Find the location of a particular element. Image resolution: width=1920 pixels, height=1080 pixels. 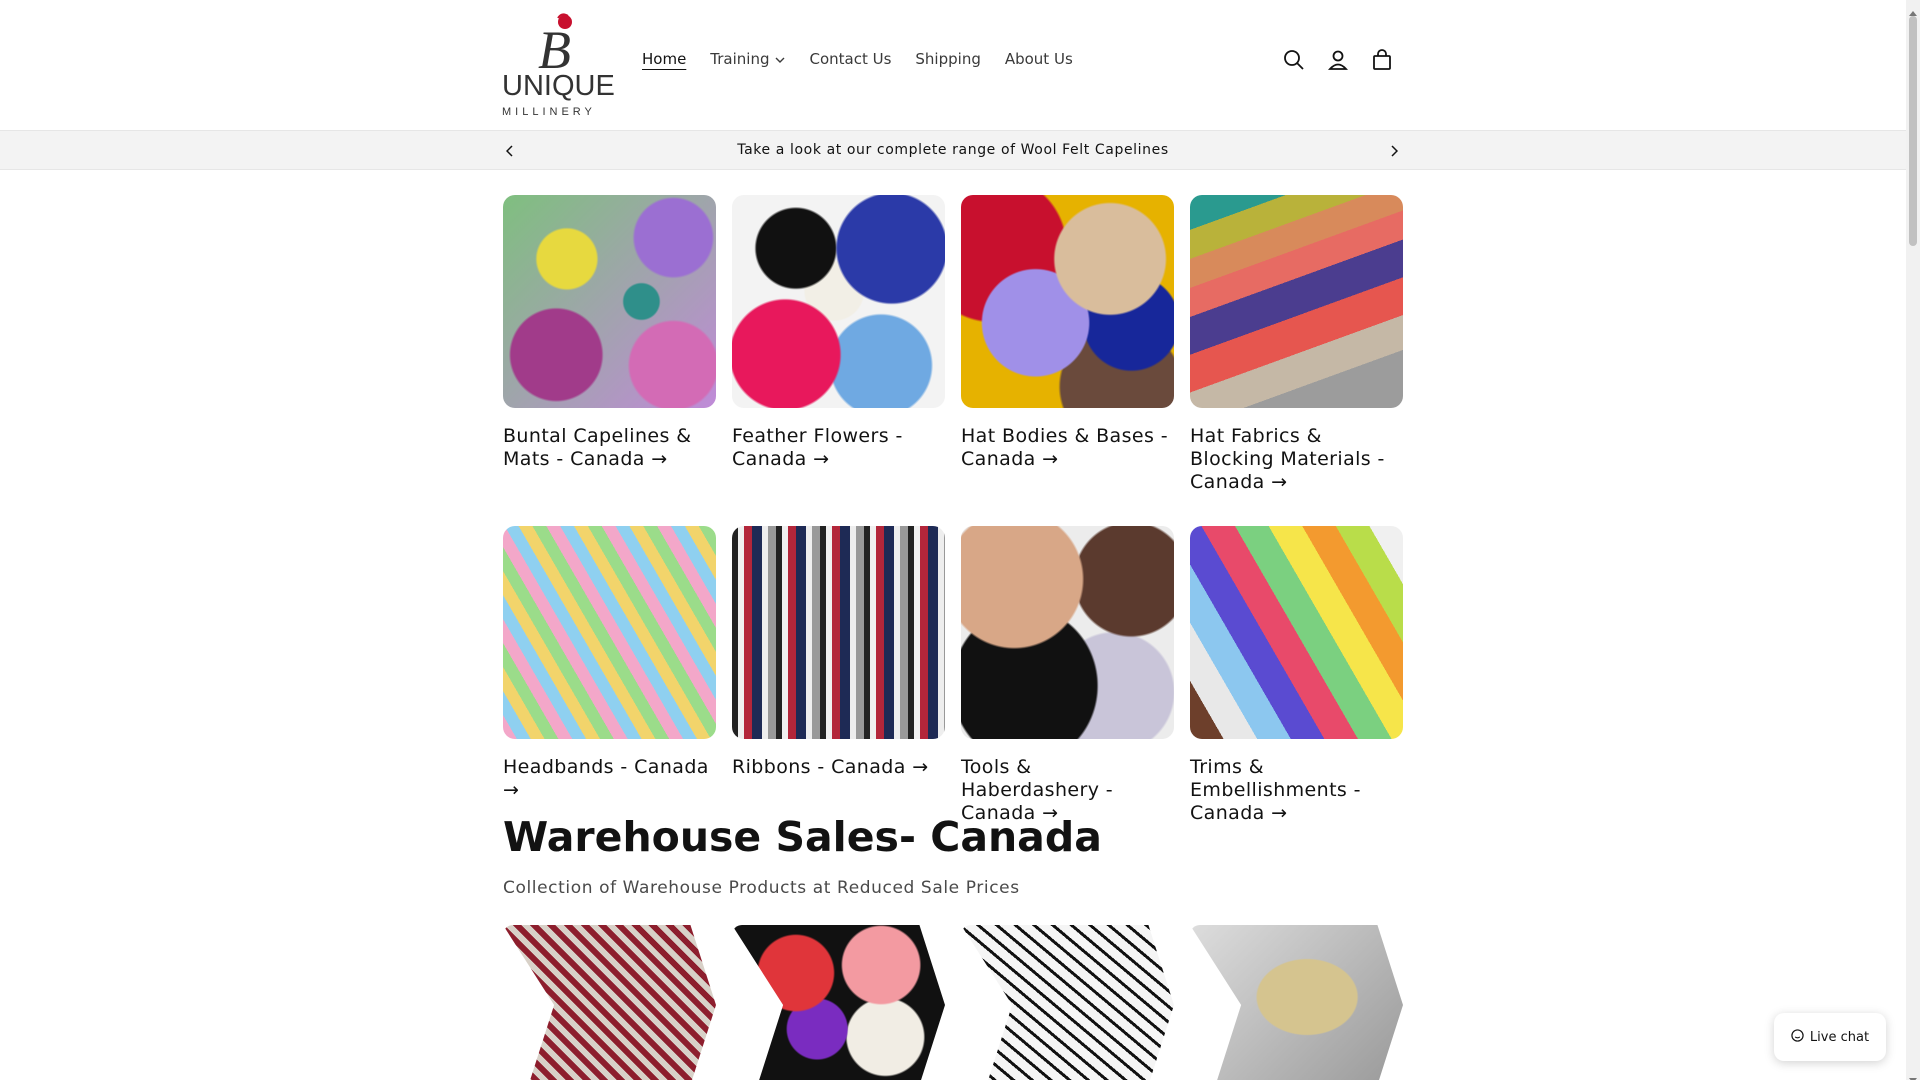

chat-smile-icon is located at coordinates (1797, 1037).